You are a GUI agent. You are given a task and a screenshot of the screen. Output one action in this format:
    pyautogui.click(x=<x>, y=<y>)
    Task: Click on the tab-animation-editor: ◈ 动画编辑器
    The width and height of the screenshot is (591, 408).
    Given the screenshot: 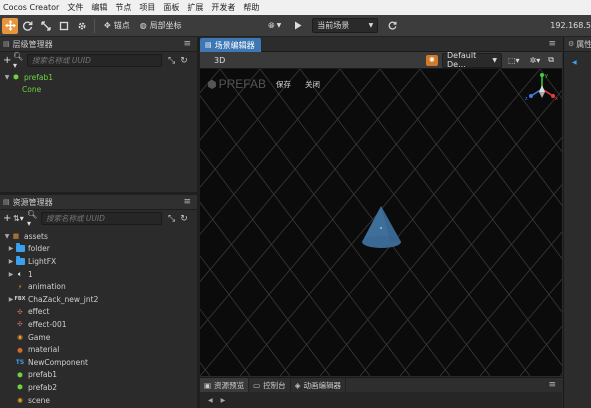 What is the action you would take?
    pyautogui.click(x=318, y=385)
    